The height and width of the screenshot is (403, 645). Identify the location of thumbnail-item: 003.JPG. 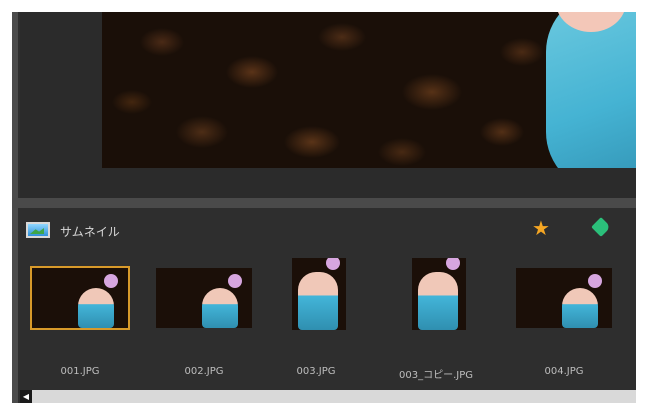
(311, 323).